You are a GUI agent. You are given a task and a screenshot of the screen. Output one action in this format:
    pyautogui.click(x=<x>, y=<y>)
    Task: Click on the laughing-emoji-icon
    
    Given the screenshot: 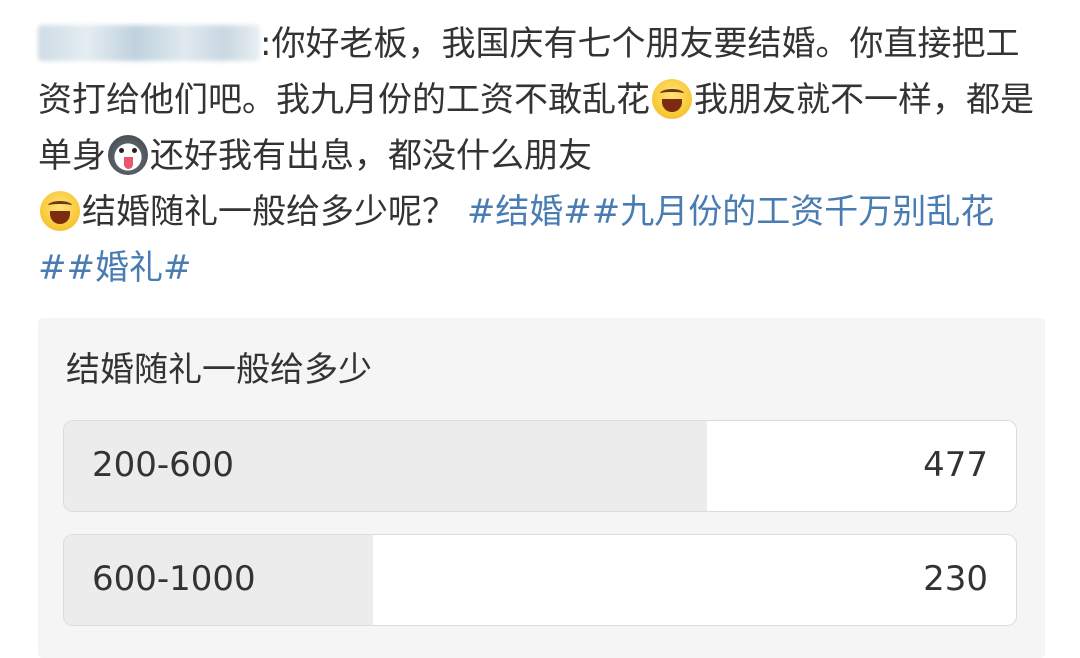 What is the action you would take?
    pyautogui.click(x=60, y=211)
    